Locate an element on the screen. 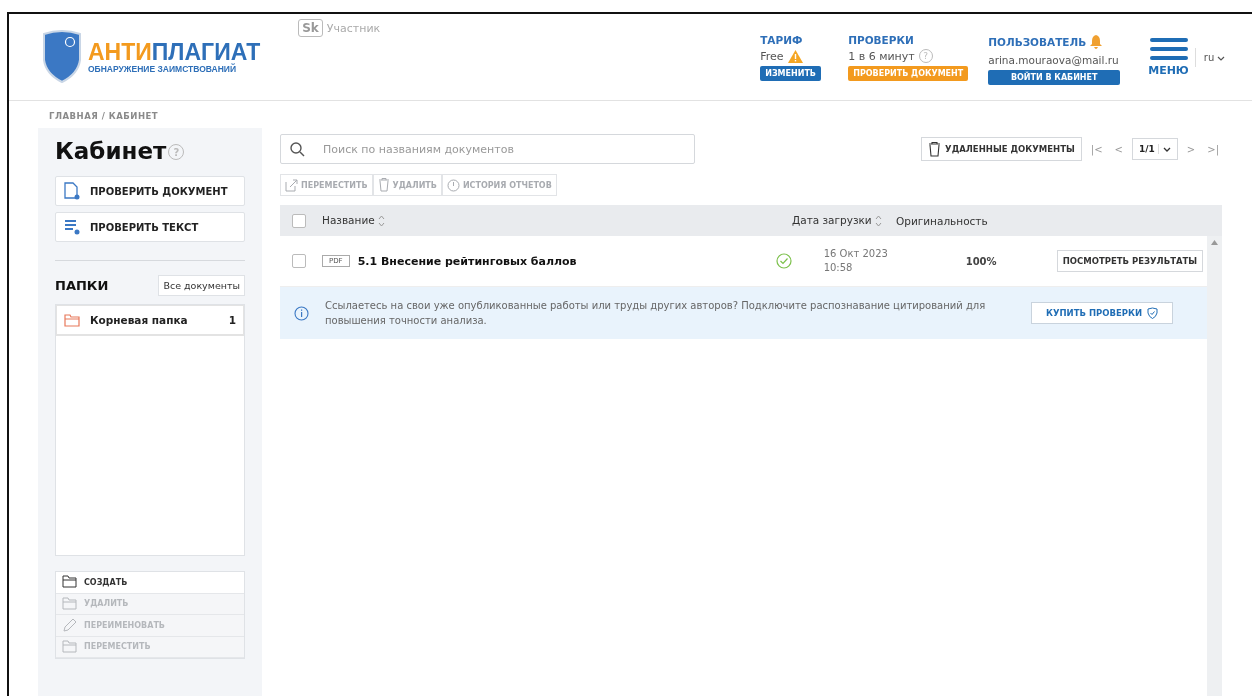  folder-count: 1 is located at coordinates (232, 320).